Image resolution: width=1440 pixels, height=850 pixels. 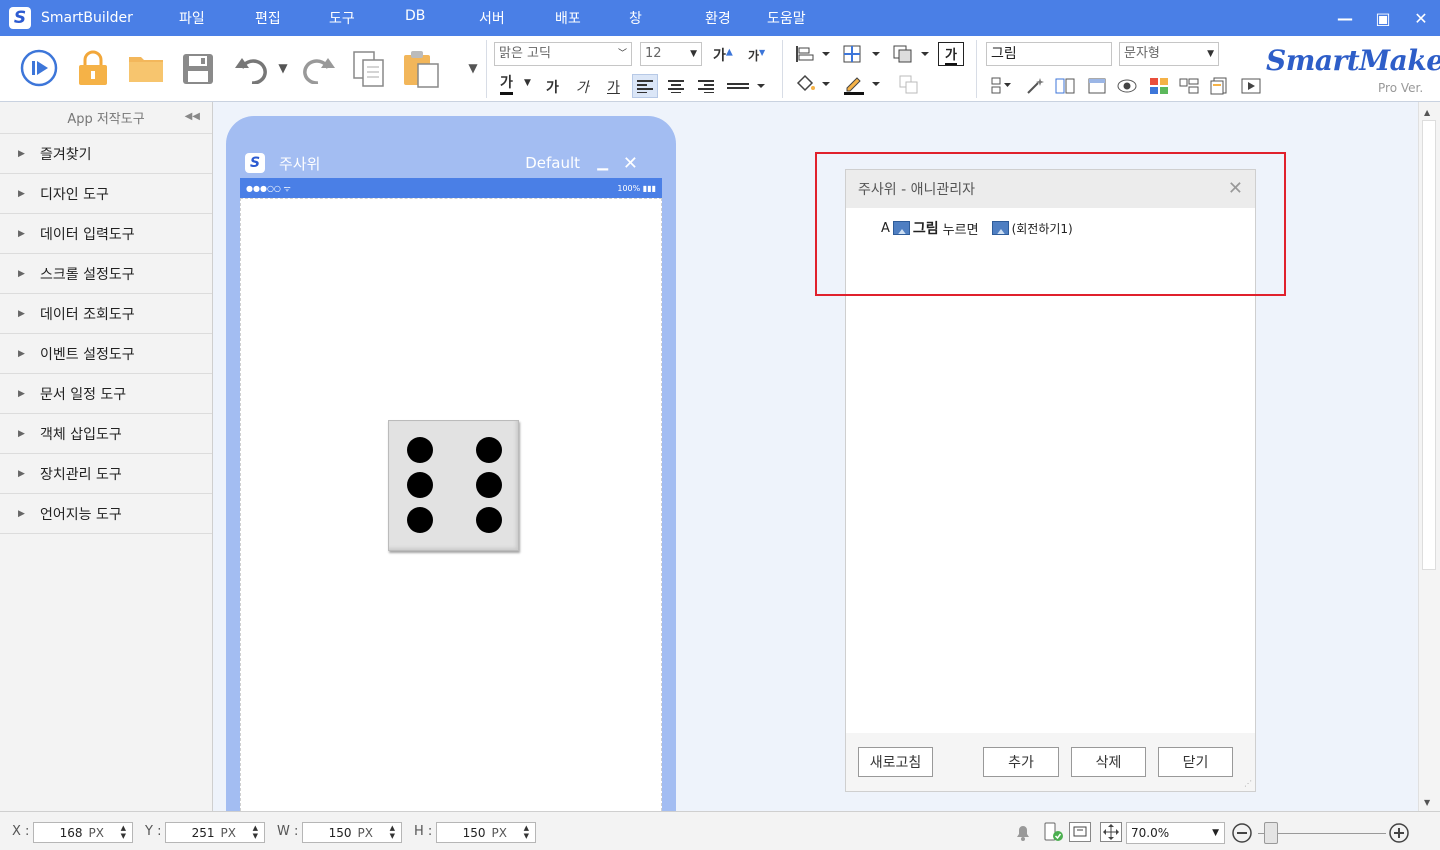 I want to click on text-color-dropdown-icon: ▼, so click(x=527, y=83).